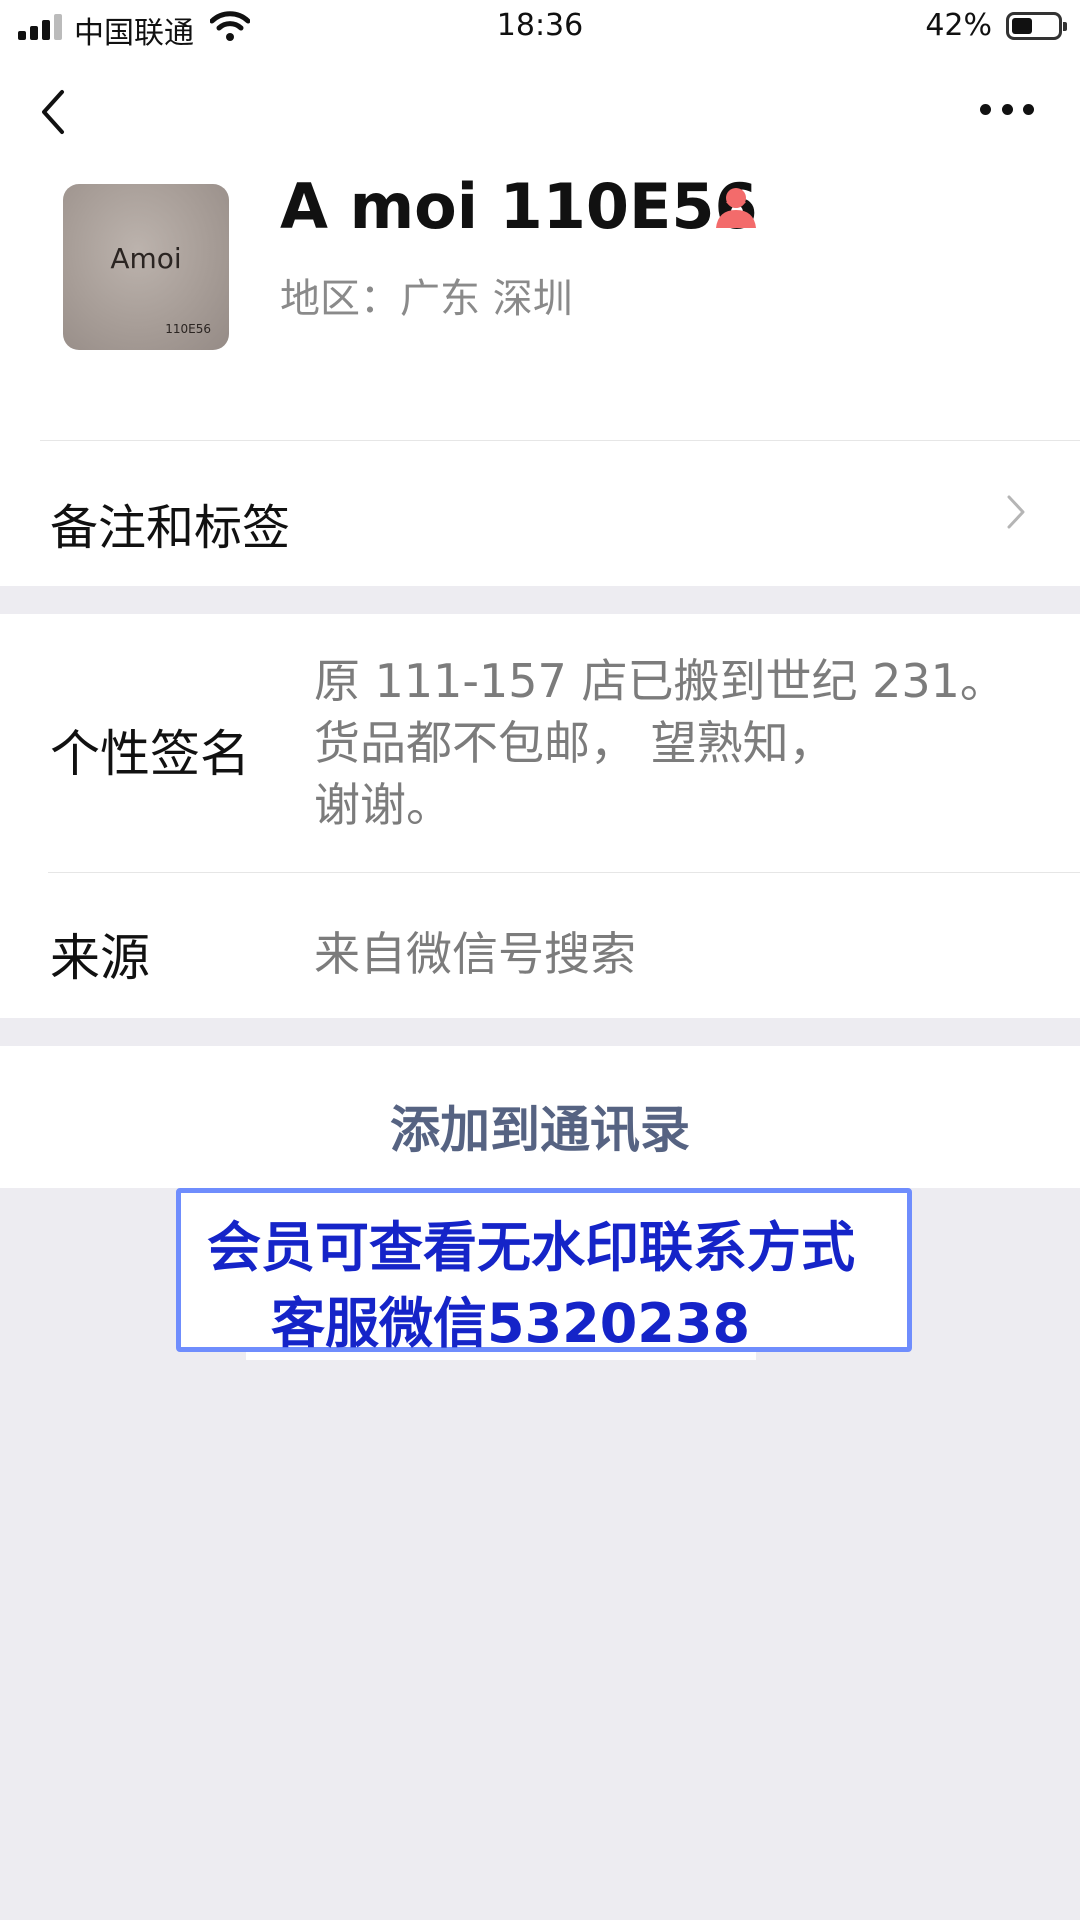 The image size is (1080, 1920). I want to click on add-to-contacts-button: 添加到通讯录, so click(540, 1117).